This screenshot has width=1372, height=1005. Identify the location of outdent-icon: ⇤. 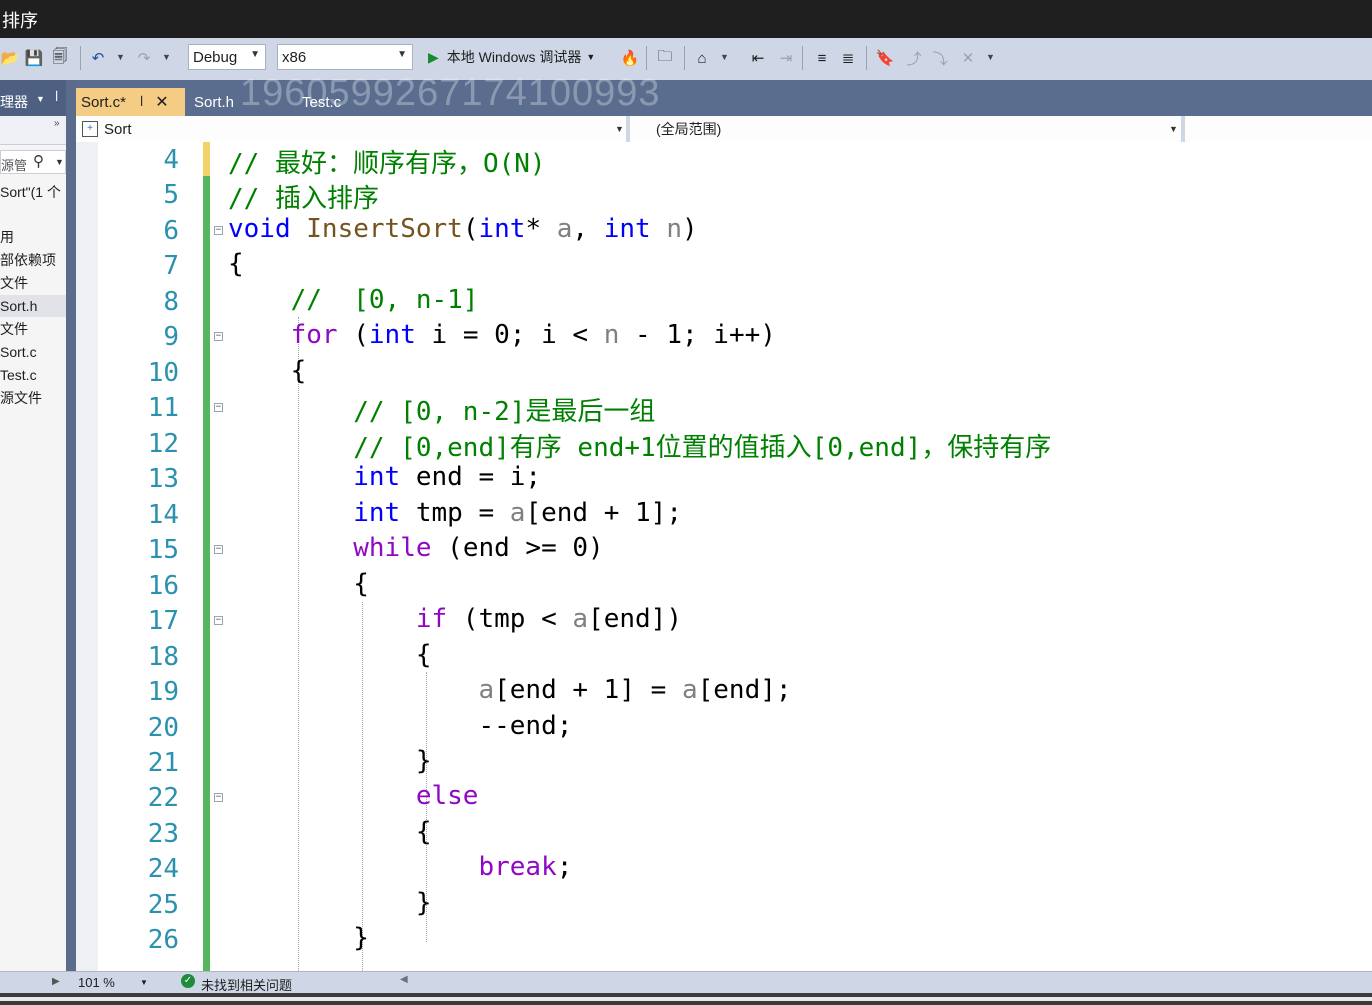
(758, 58).